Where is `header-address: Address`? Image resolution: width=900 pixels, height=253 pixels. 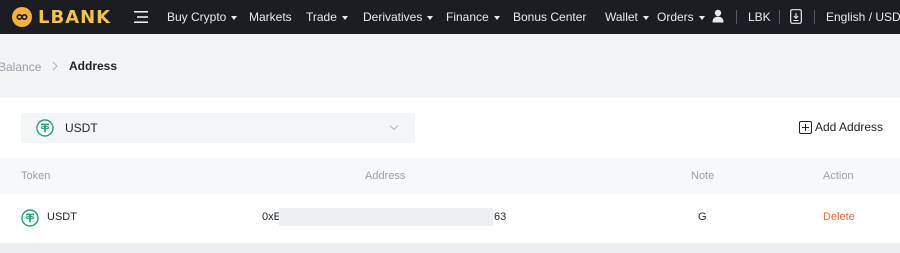
header-address: Address is located at coordinates (385, 176).